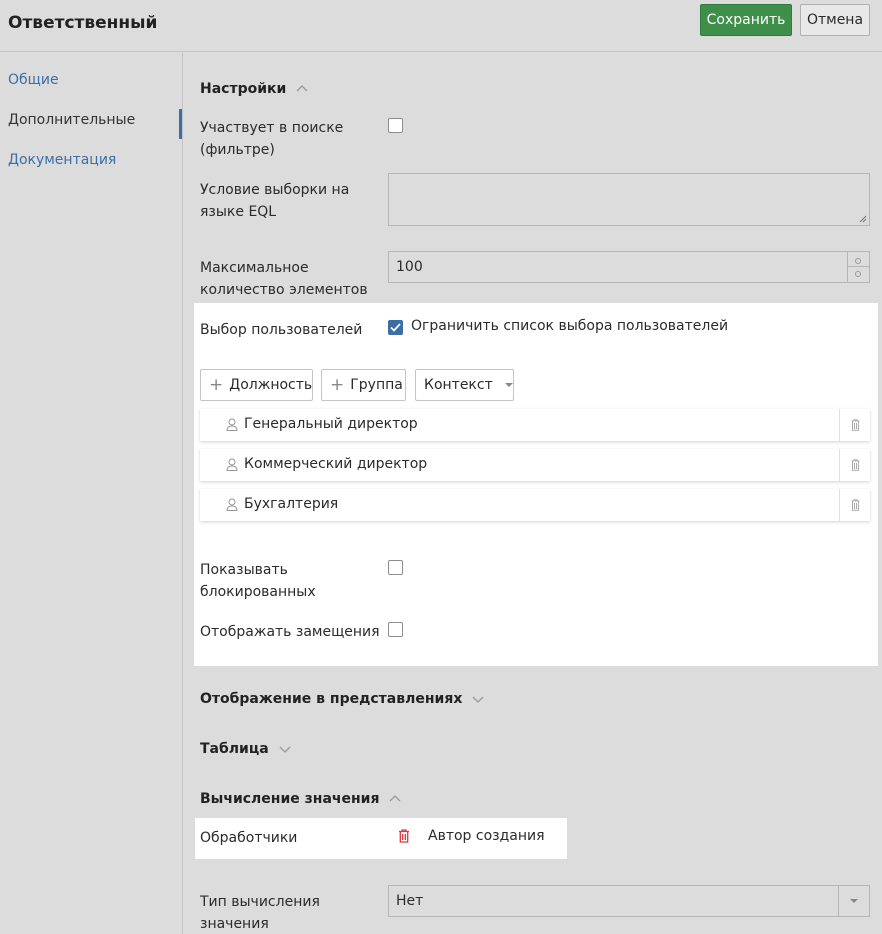 Image resolution: width=882 pixels, height=934 pixels. I want to click on list-item-name: Коммерческий директор, so click(336, 464).